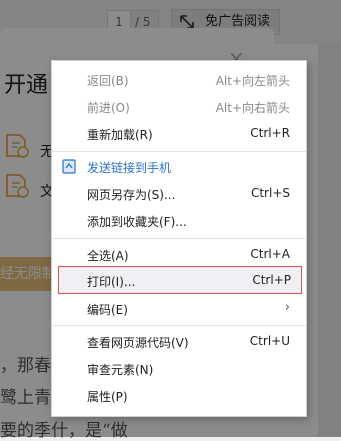 The image size is (341, 441). Describe the element at coordinates (179, 342) in the screenshot. I see `menu-item-view-source: 查看网页源代码(V) Ctrl+U` at that location.